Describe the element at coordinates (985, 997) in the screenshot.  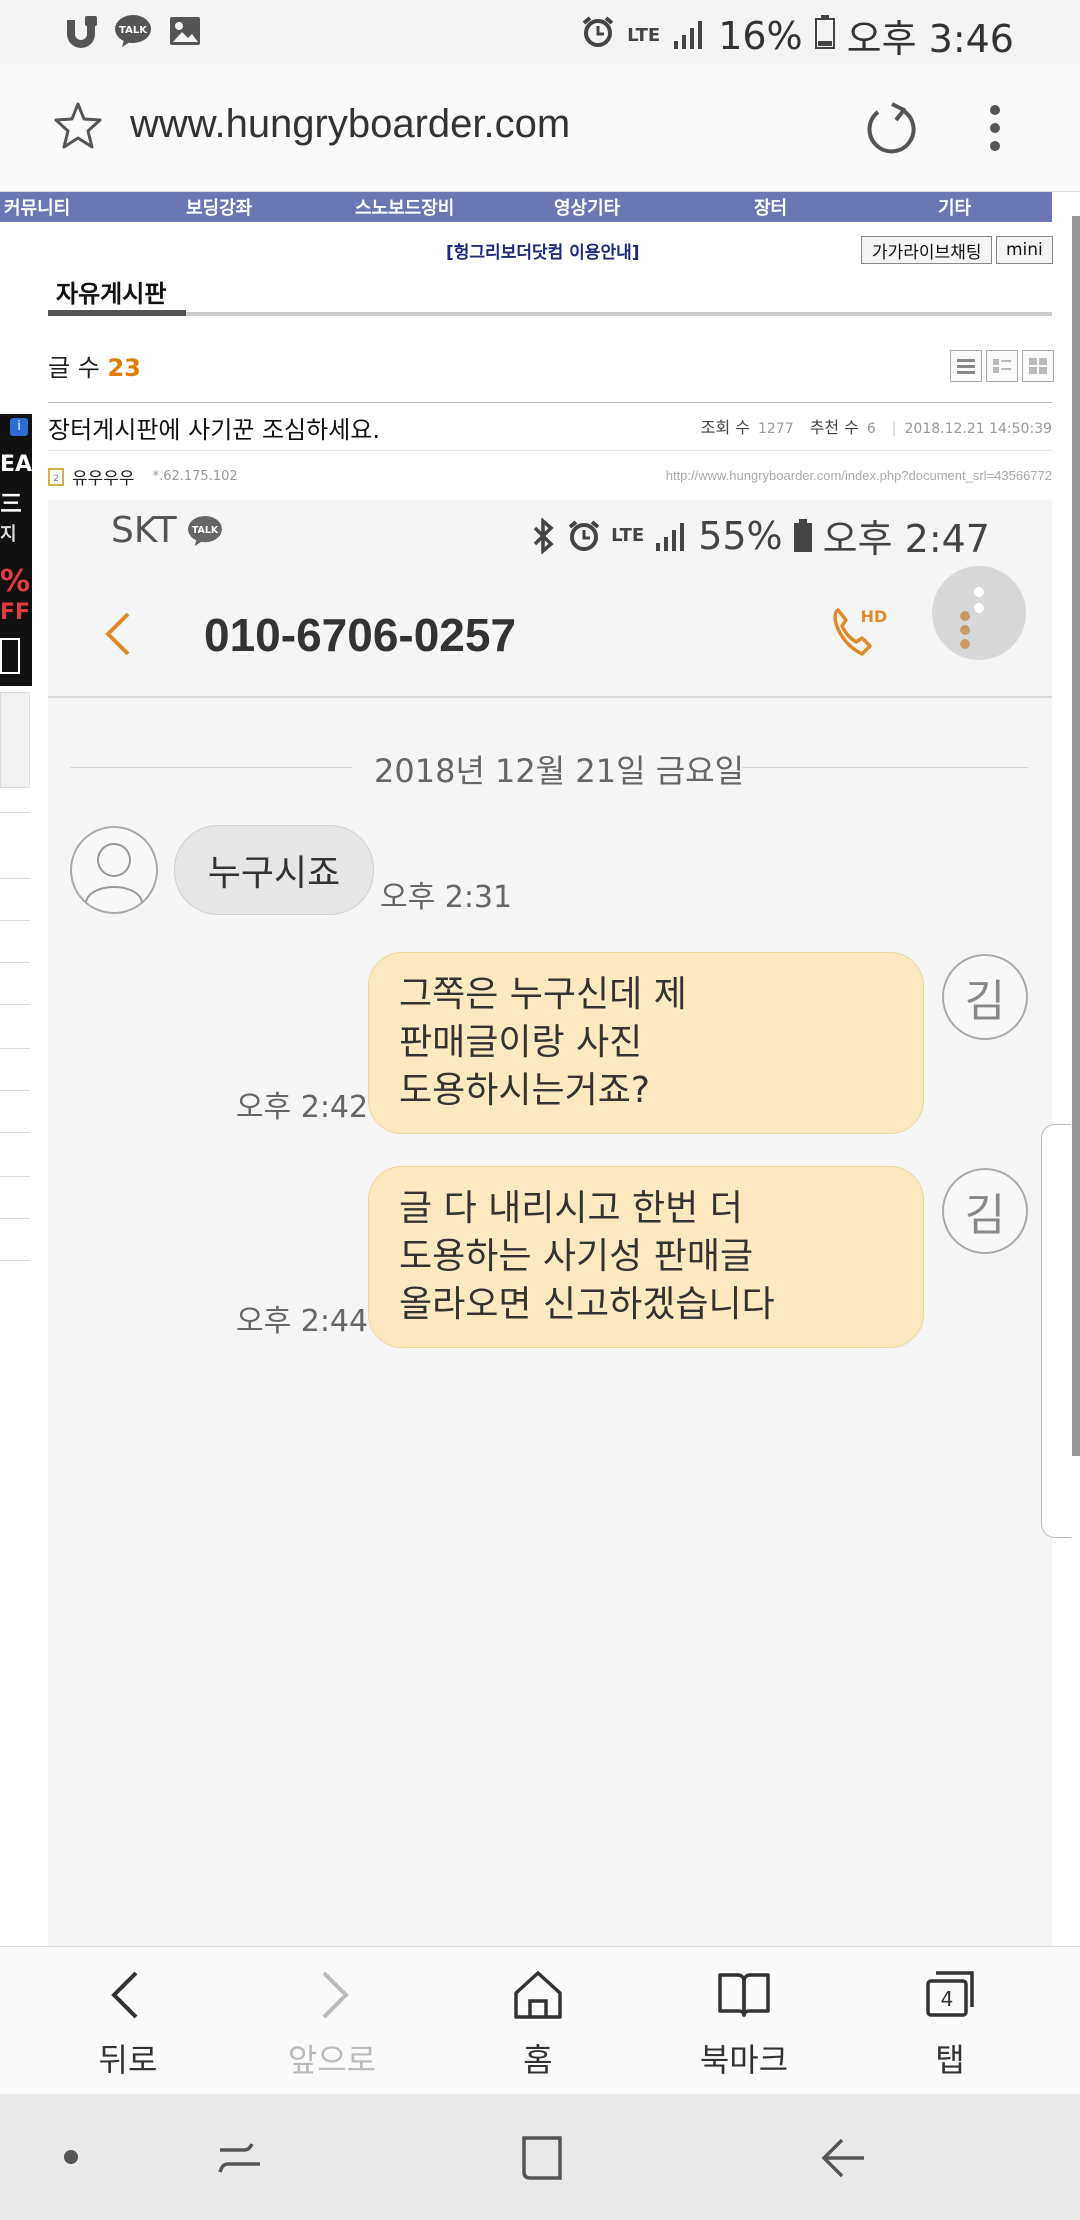
I see `image-my-avatar: 김` at that location.